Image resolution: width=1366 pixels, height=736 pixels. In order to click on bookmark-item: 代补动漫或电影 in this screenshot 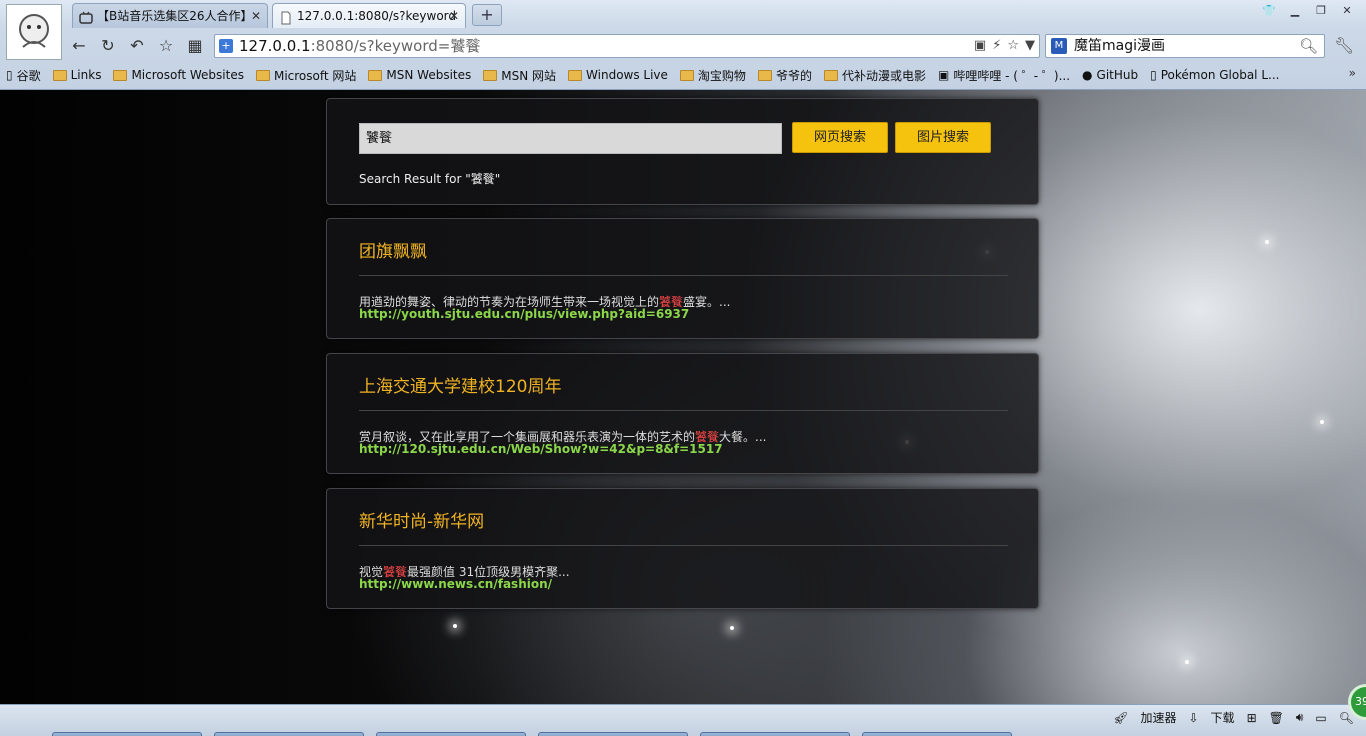, I will do `click(874, 75)`.